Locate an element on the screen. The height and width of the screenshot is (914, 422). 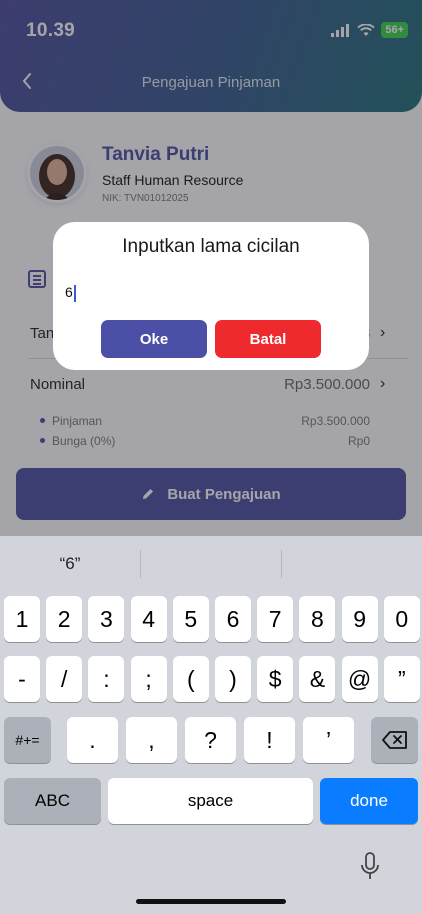
key-comma: , is located at coordinates (151, 740).